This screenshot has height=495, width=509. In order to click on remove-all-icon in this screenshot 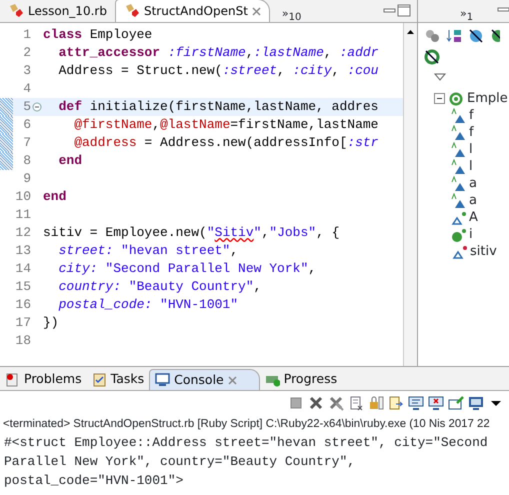, I will do `click(336, 403)`.